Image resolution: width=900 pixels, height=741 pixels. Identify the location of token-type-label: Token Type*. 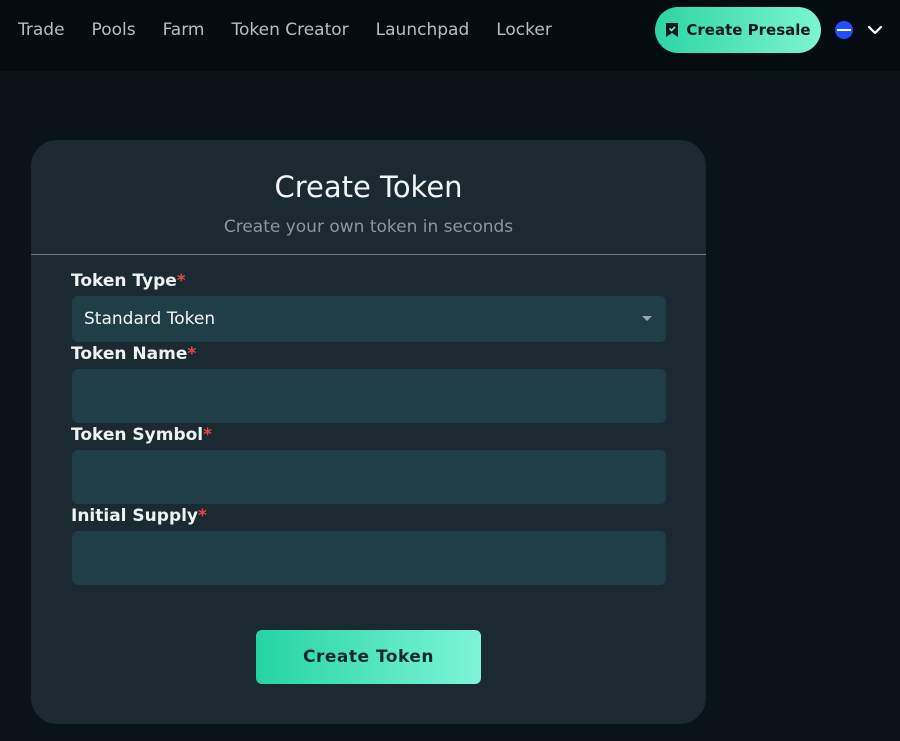
(128, 281).